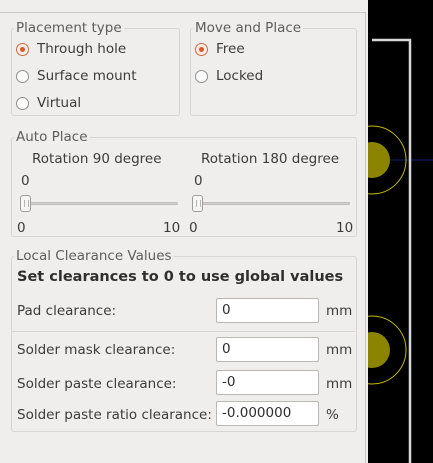  I want to click on rotation-90-value: 0, so click(25, 181).